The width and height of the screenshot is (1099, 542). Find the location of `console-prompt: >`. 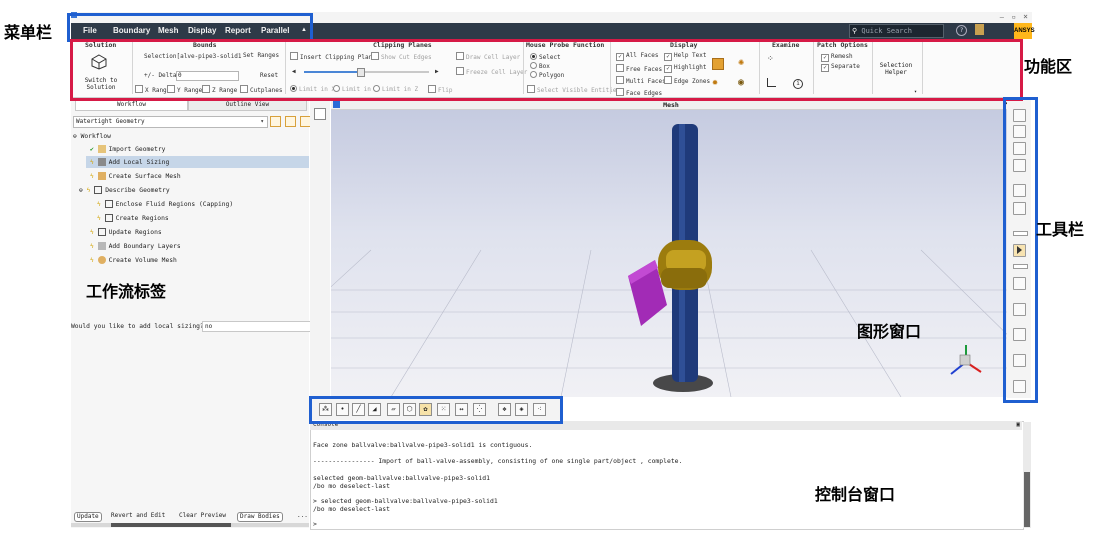

console-prompt: > is located at coordinates (315, 524).